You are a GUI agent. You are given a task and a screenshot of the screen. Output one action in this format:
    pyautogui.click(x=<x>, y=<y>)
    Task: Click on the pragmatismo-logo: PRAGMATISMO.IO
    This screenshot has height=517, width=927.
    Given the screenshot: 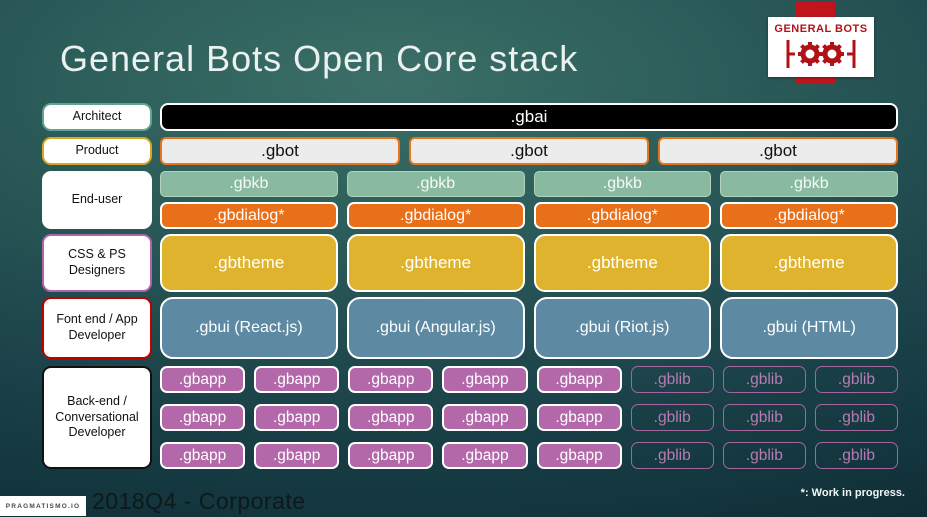 What is the action you would take?
    pyautogui.click(x=43, y=506)
    